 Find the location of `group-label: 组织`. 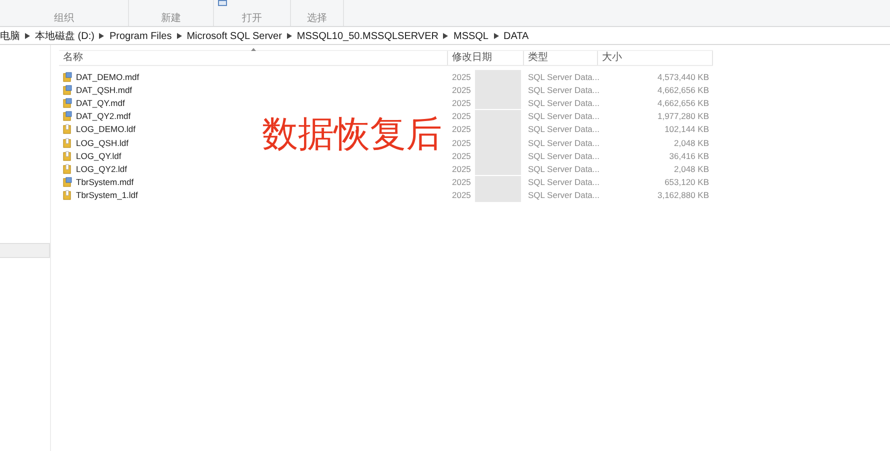

group-label: 组织 is located at coordinates (64, 18).